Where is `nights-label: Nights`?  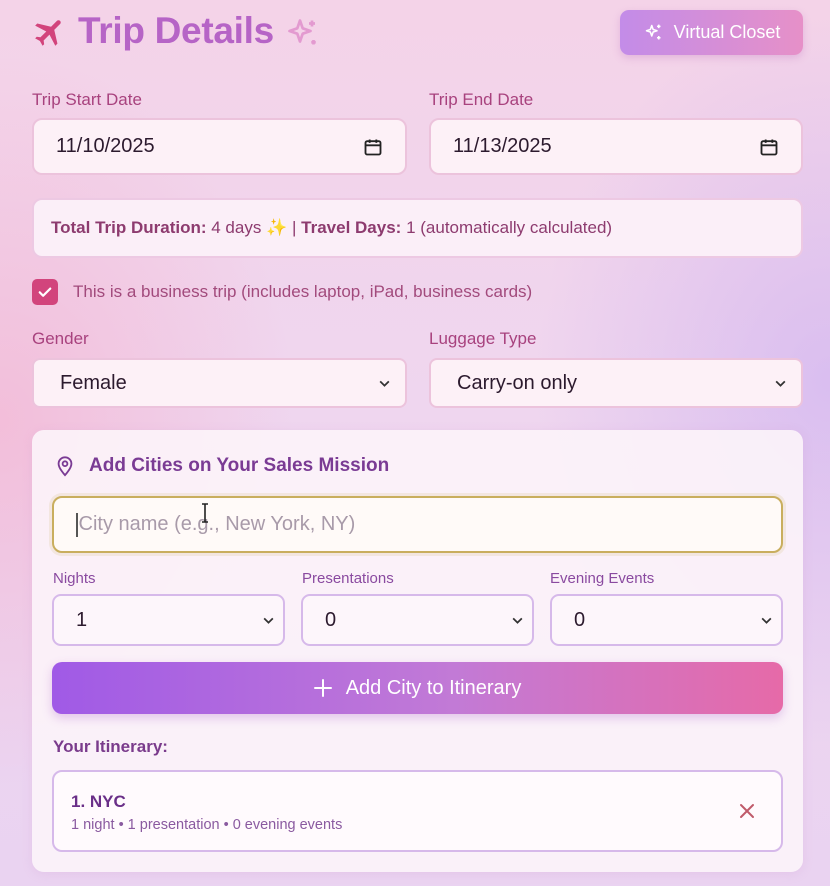
nights-label: Nights is located at coordinates (74, 578).